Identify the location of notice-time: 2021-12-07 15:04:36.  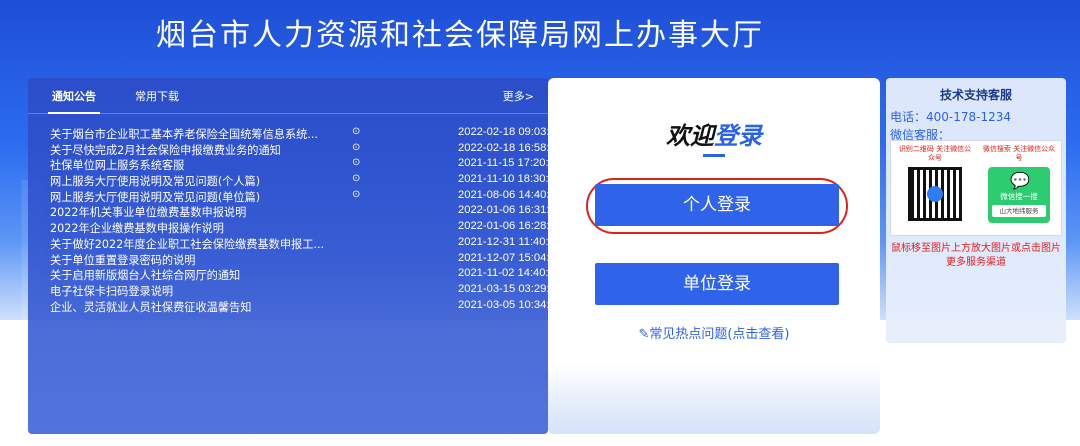
(510, 257).